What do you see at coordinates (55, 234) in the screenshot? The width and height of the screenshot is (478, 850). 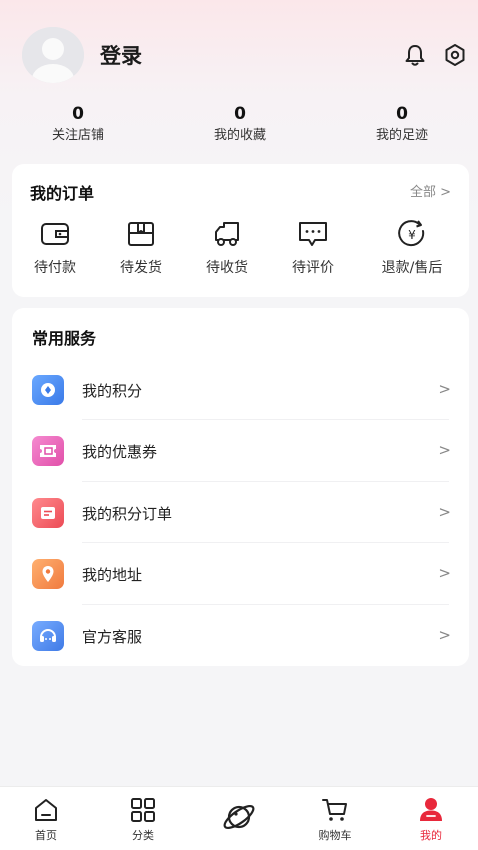 I see `wallet-icon` at bounding box center [55, 234].